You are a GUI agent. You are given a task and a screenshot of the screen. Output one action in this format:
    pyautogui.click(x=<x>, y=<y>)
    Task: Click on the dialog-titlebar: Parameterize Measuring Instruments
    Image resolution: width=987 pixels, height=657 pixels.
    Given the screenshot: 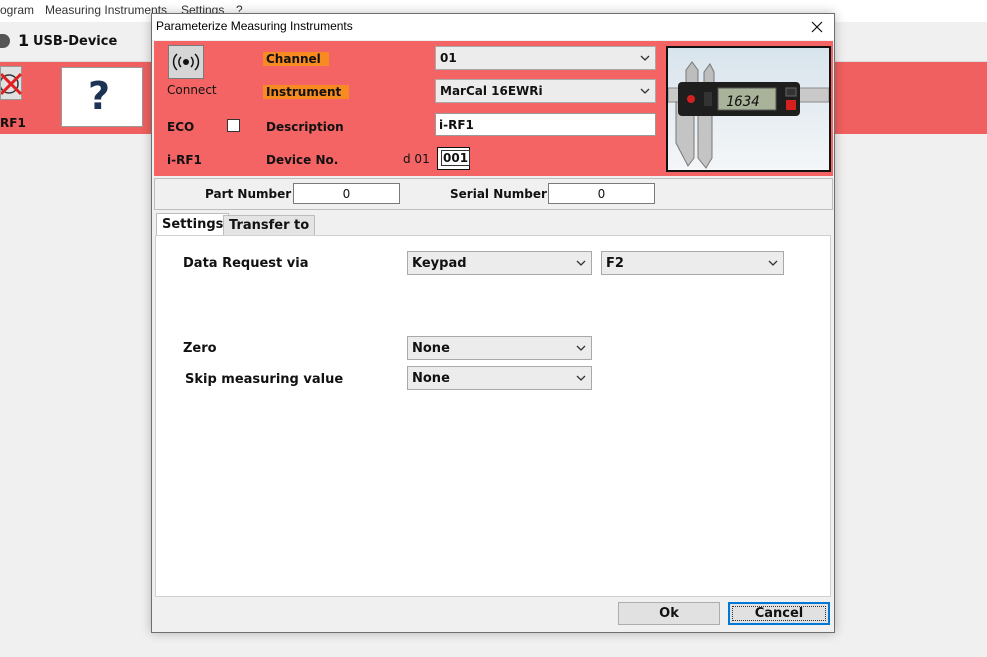 What is the action you would take?
    pyautogui.click(x=493, y=27)
    